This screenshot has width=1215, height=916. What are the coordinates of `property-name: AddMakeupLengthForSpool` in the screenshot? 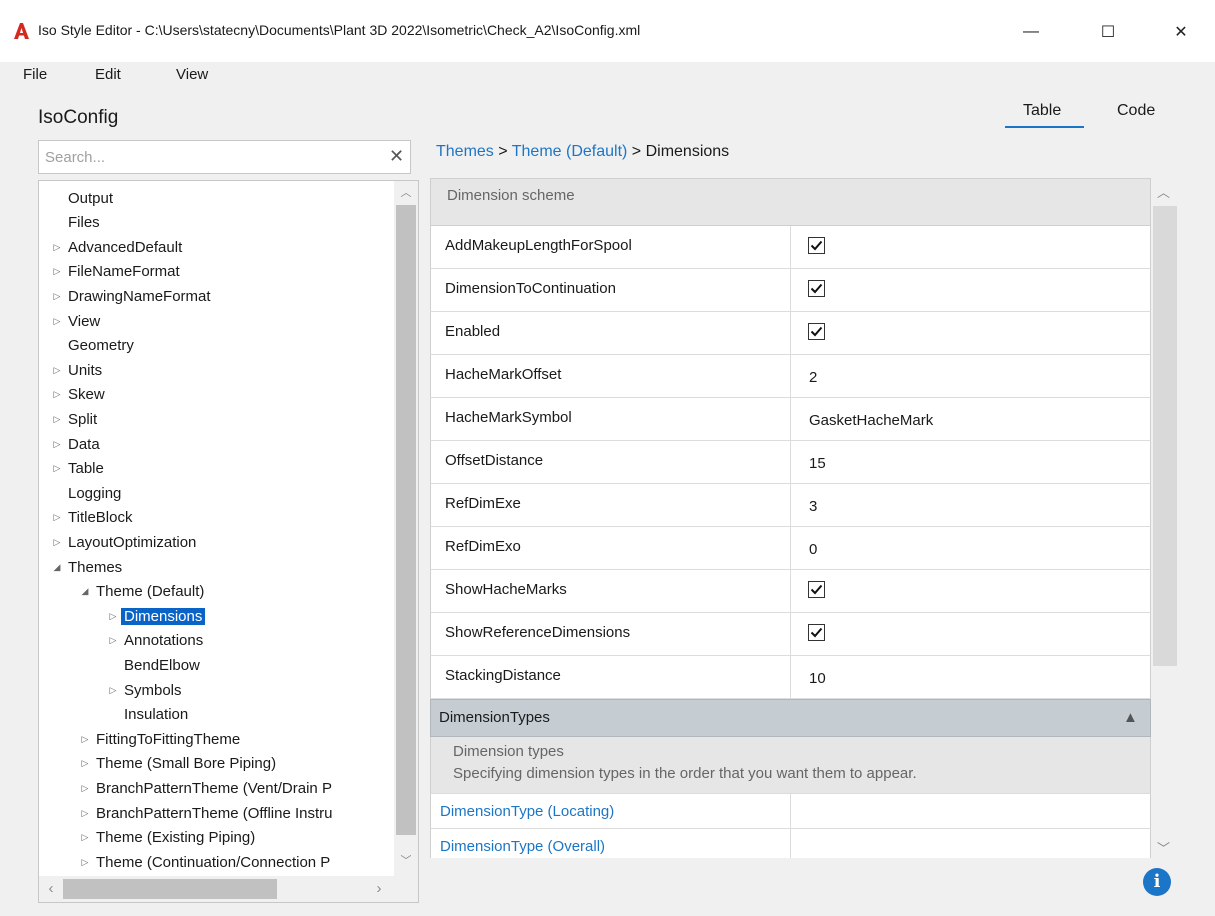 It's located at (538, 245).